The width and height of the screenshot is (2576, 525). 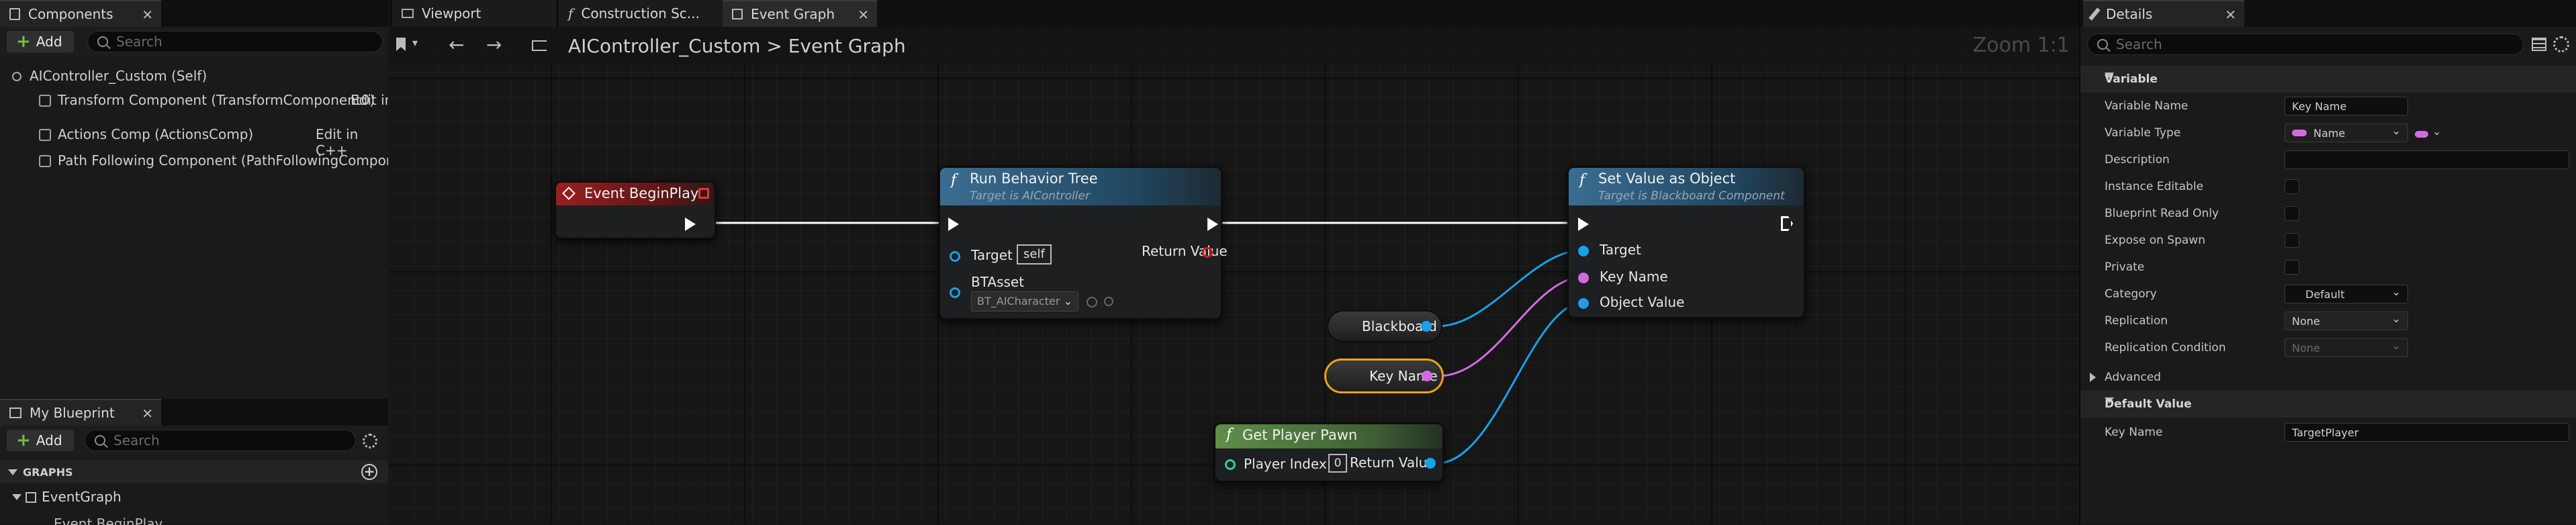 What do you see at coordinates (2329, 133) in the screenshot?
I see `variable-type-value: Name` at bounding box center [2329, 133].